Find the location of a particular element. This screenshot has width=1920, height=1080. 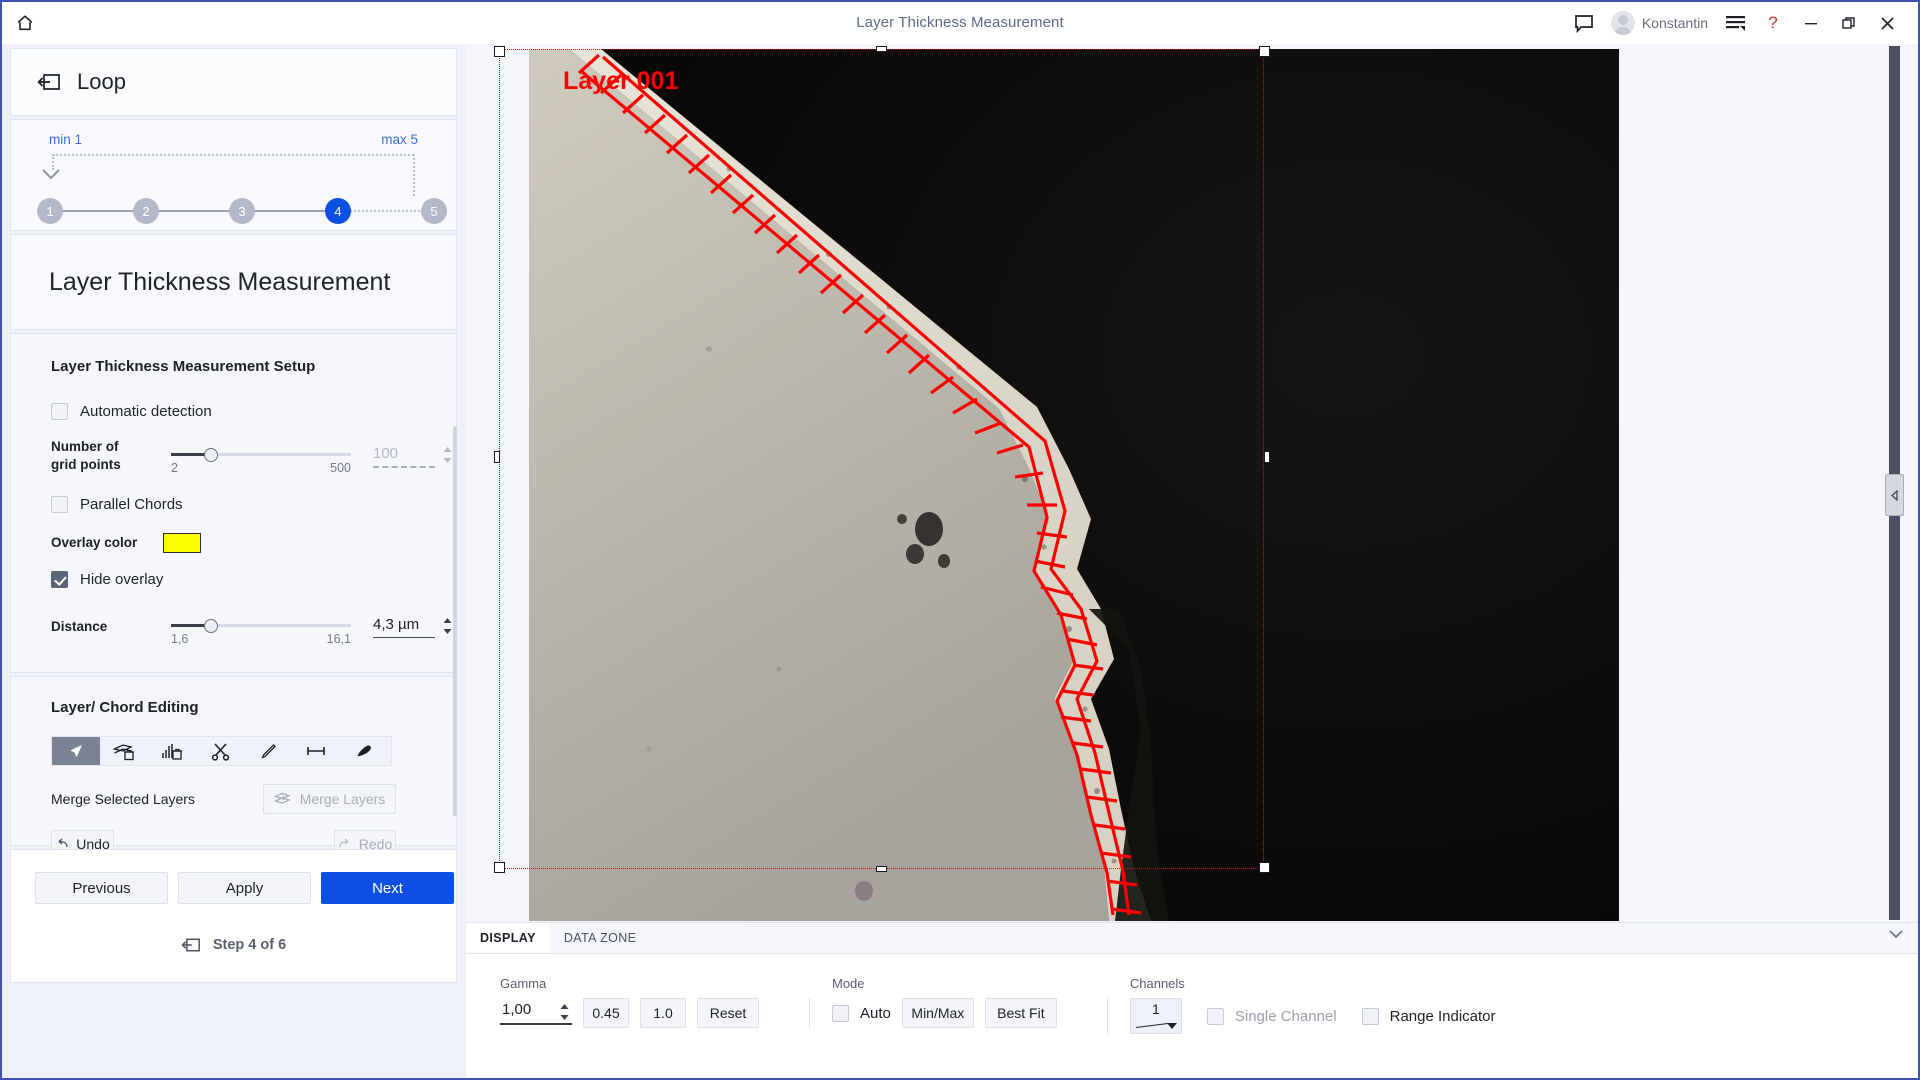

close-button is located at coordinates (1887, 23).